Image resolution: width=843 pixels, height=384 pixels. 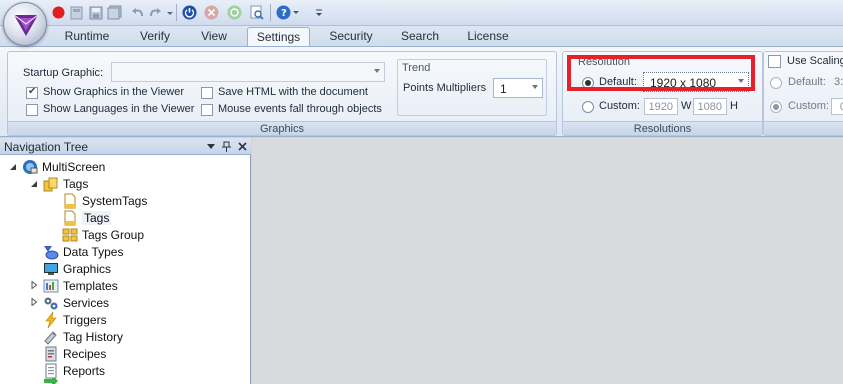 What do you see at coordinates (588, 107) in the screenshot?
I see `custom-resolution-radio` at bounding box center [588, 107].